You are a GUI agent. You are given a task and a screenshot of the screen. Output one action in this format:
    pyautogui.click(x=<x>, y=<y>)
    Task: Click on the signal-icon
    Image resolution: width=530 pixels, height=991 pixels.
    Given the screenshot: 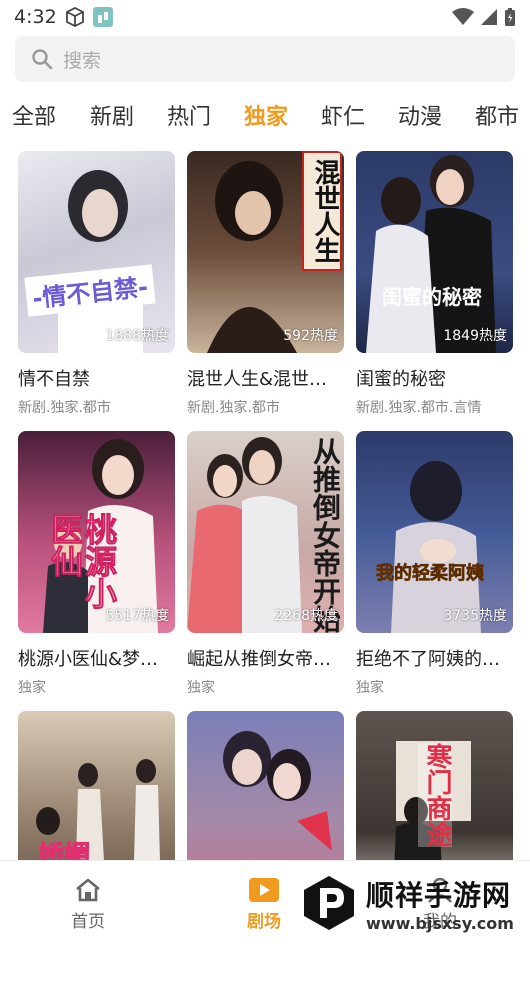 What is the action you would take?
    pyautogui.click(x=489, y=17)
    